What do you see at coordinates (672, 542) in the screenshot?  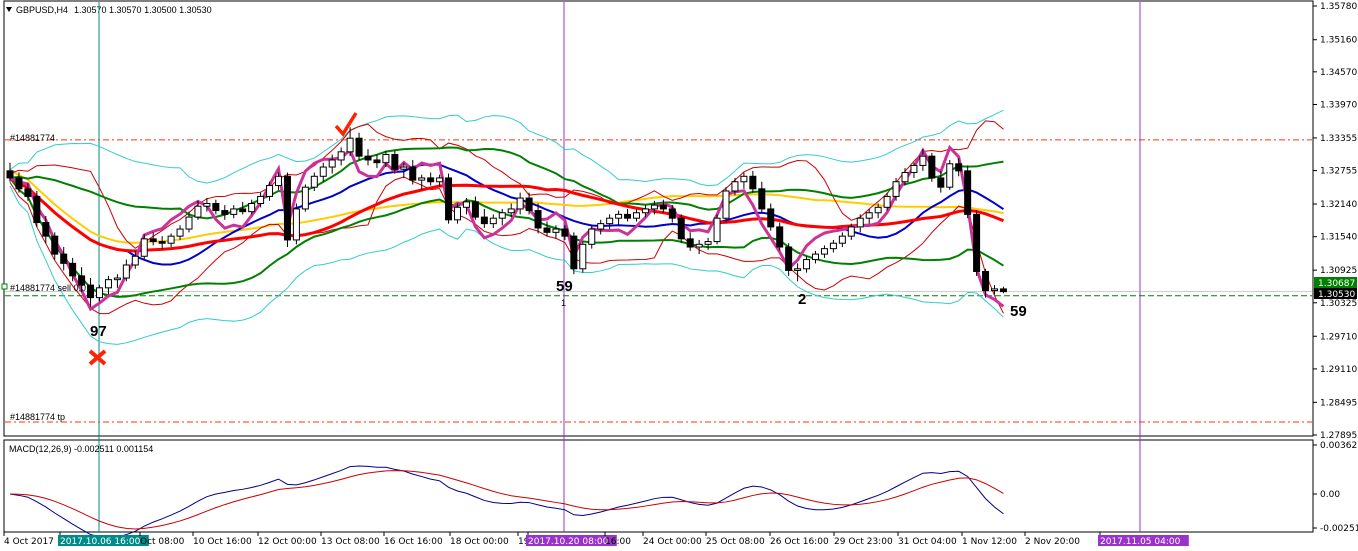 I see `time-label: 24 Oct 00:00` at bounding box center [672, 542].